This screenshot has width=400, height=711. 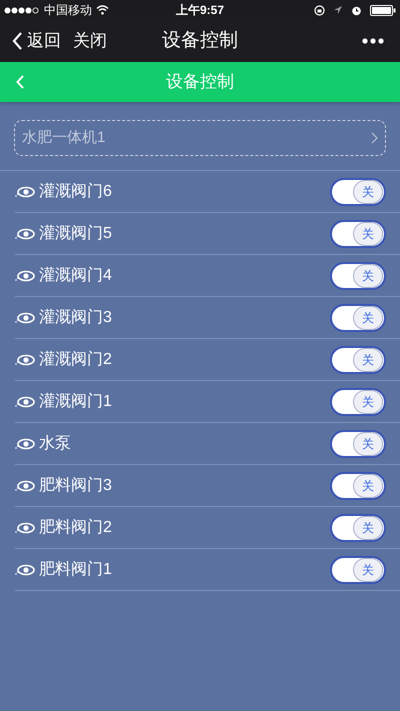 I want to click on device-selector: 水肥一体机1, so click(x=200, y=138).